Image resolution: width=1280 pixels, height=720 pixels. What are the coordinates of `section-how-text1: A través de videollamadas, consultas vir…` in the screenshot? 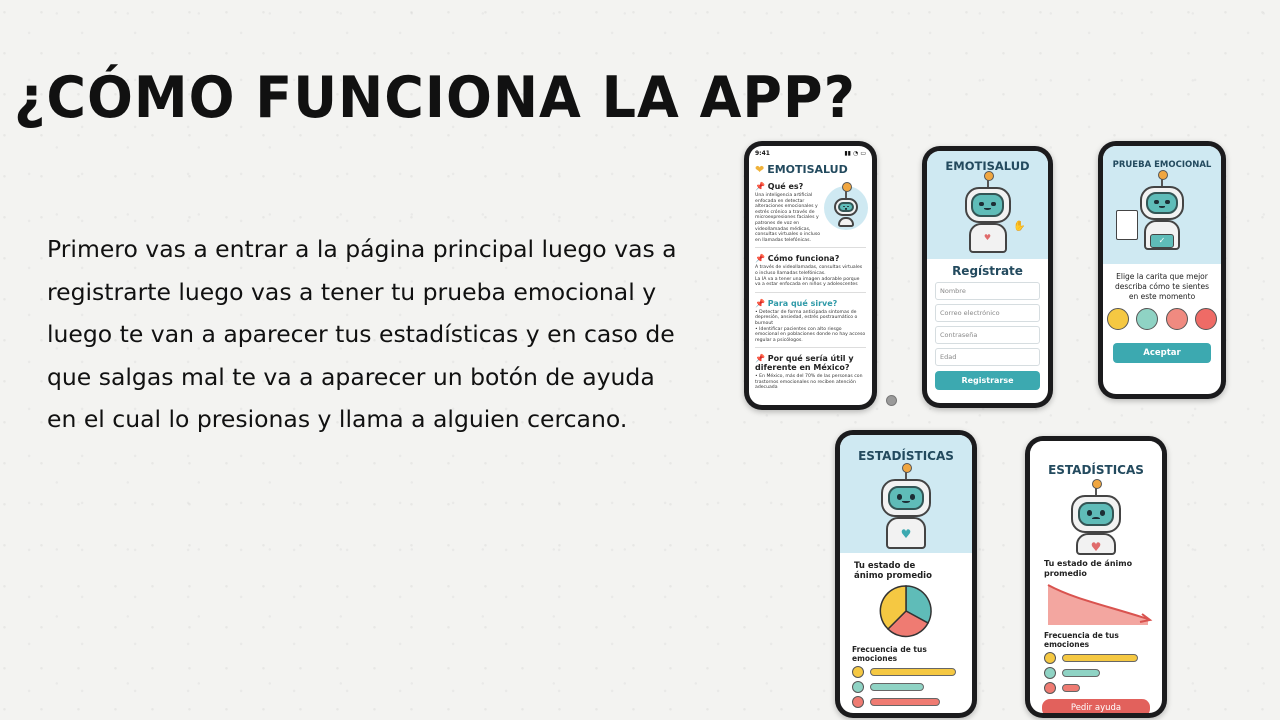 It's located at (809, 270).